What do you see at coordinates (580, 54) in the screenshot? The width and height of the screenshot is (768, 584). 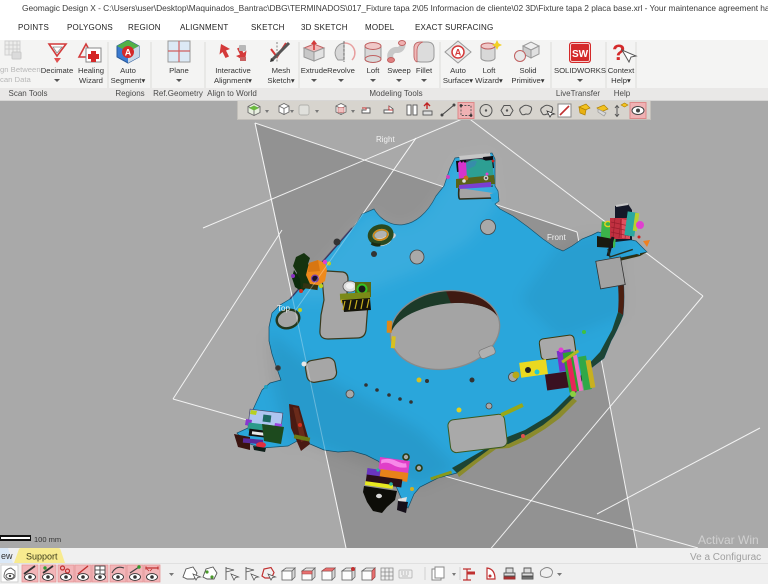 I see `svg-text: SW` at bounding box center [580, 54].